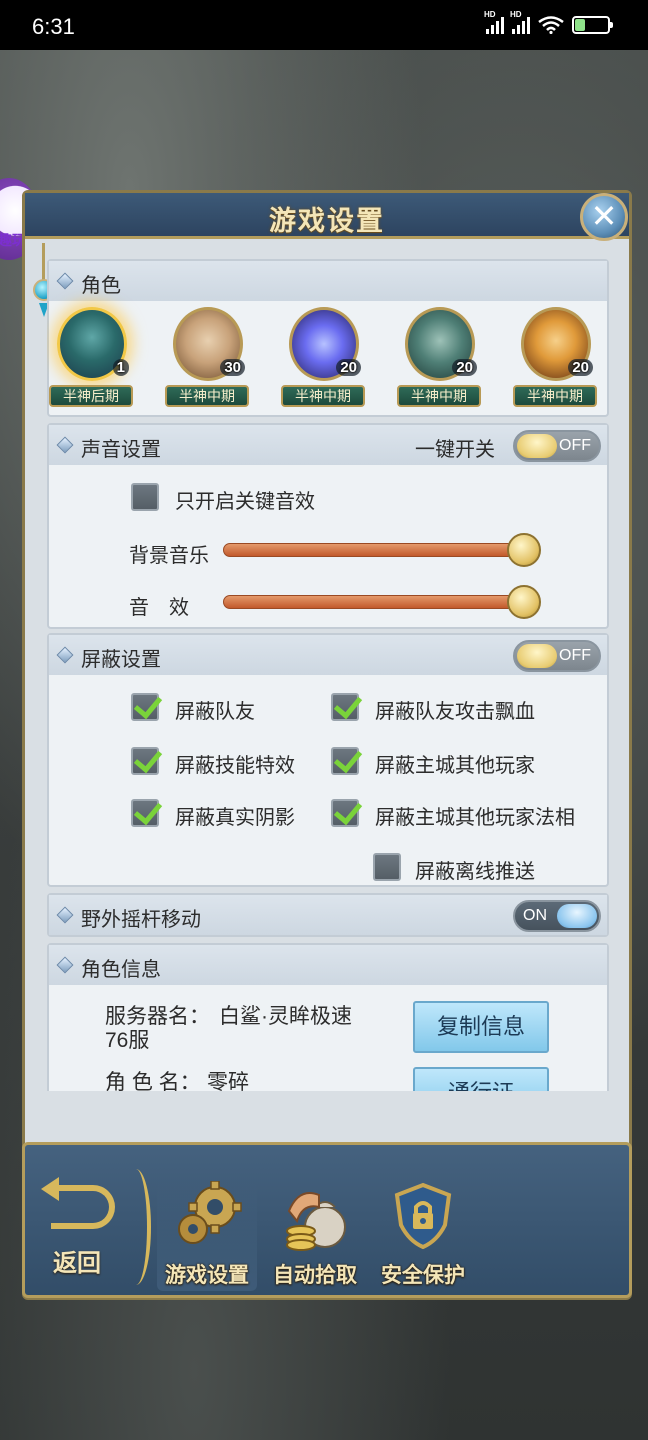 The width and height of the screenshot is (648, 1440). What do you see at coordinates (481, 1027) in the screenshot?
I see `copy-info-button: 复制信息` at bounding box center [481, 1027].